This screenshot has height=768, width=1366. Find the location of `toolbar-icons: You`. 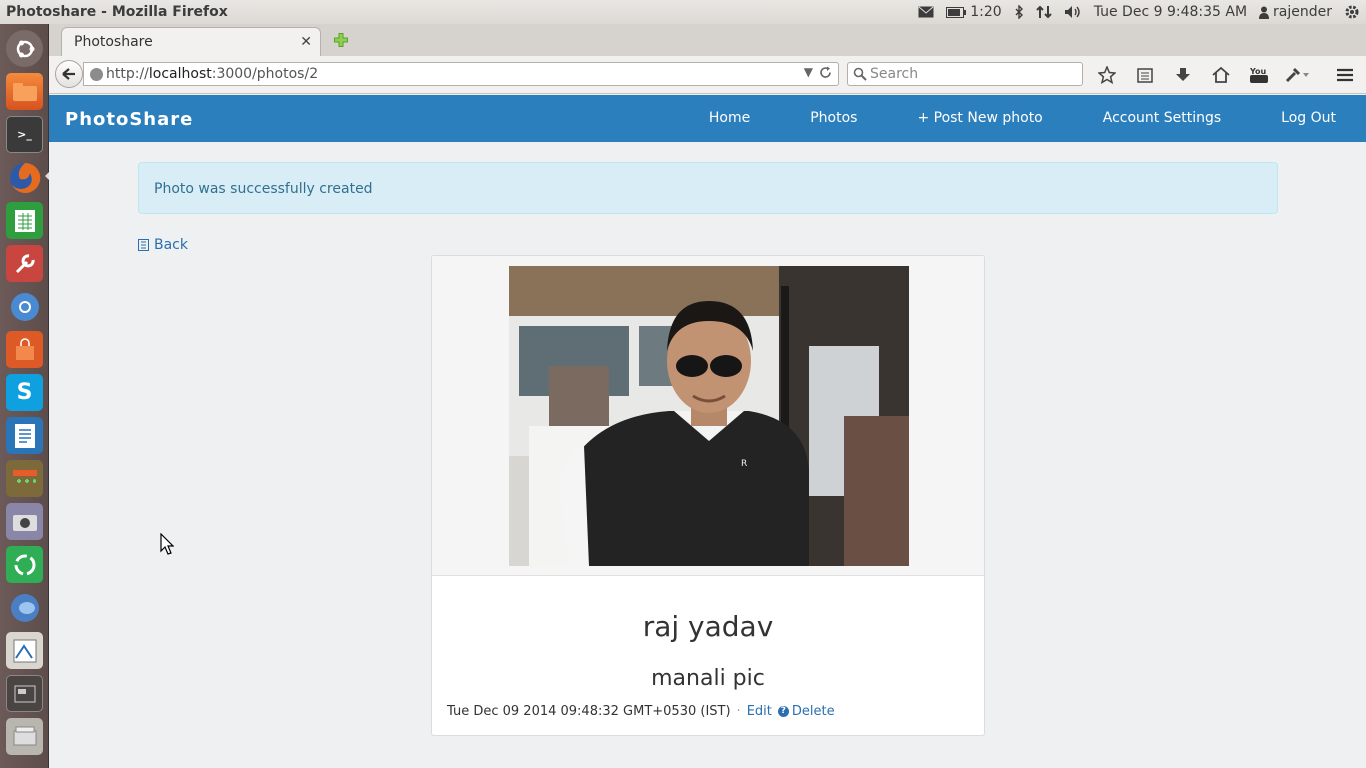

toolbar-icons: You is located at coordinates (1226, 75).